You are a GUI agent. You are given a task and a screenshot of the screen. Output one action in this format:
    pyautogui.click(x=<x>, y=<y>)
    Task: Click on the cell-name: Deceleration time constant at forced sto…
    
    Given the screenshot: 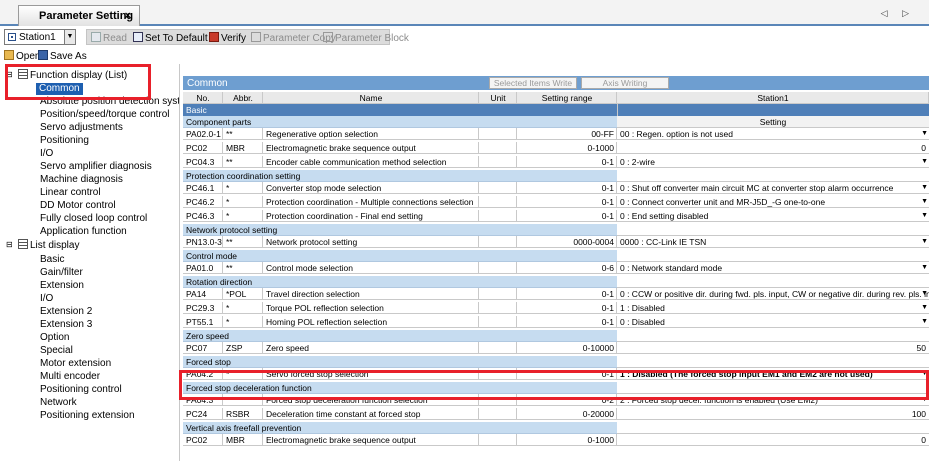 What is the action you would take?
    pyautogui.click(x=371, y=414)
    